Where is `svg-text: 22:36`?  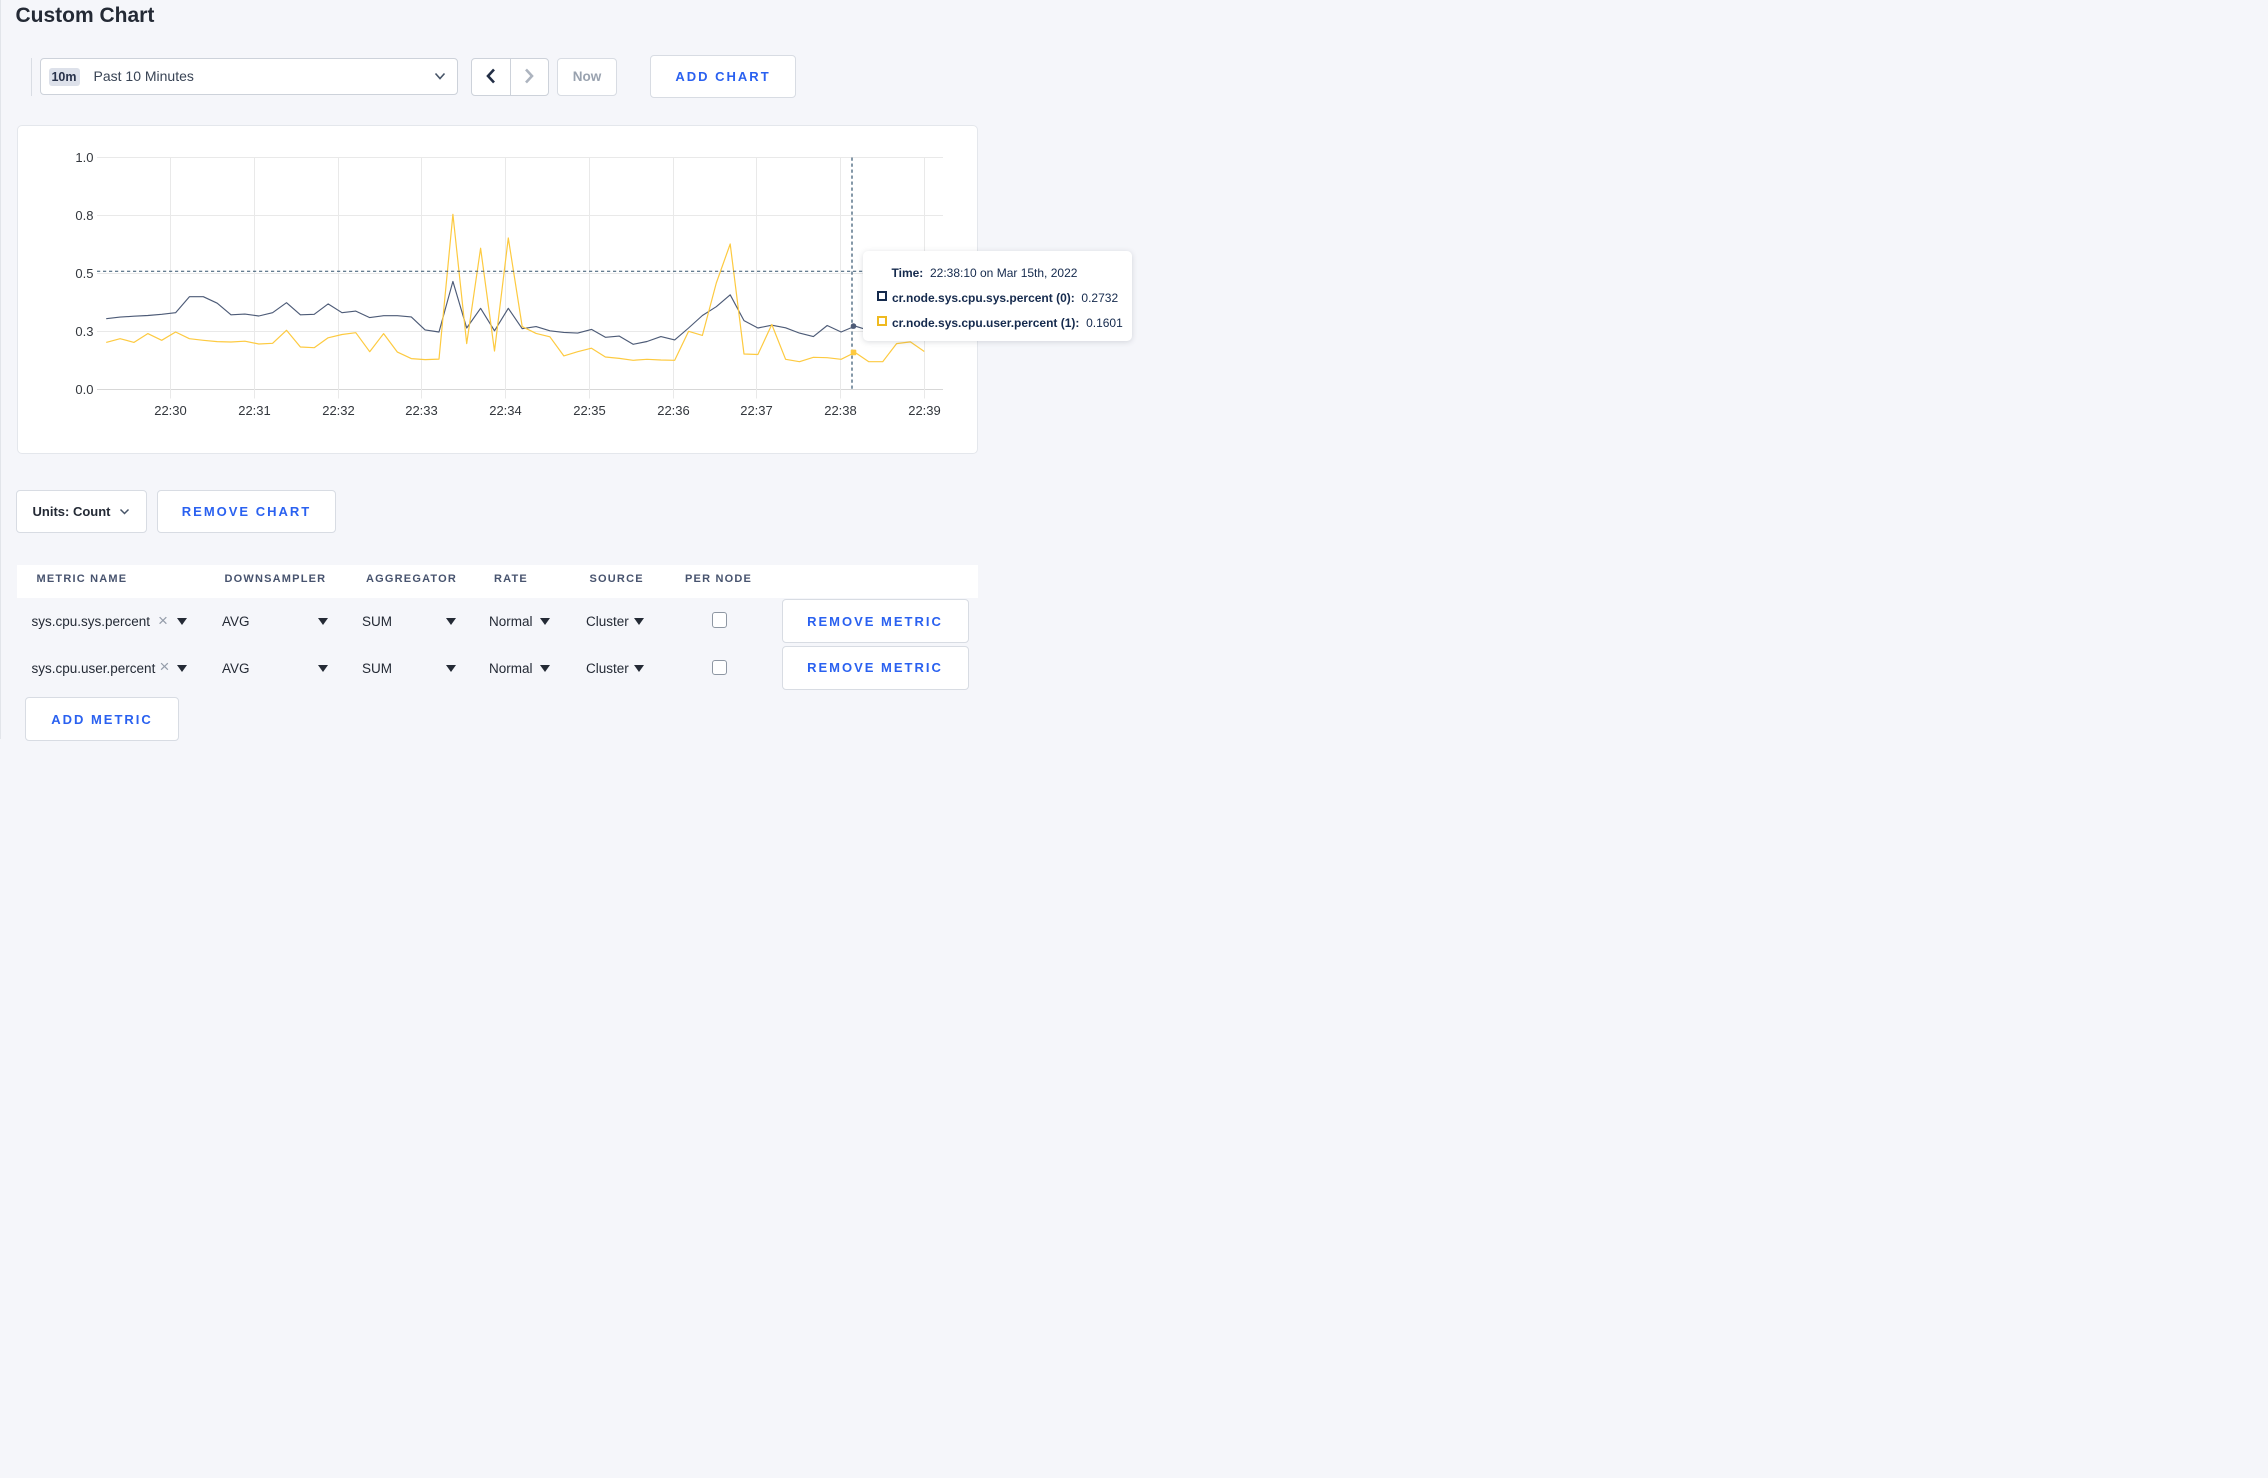
svg-text: 22:36 is located at coordinates (673, 410).